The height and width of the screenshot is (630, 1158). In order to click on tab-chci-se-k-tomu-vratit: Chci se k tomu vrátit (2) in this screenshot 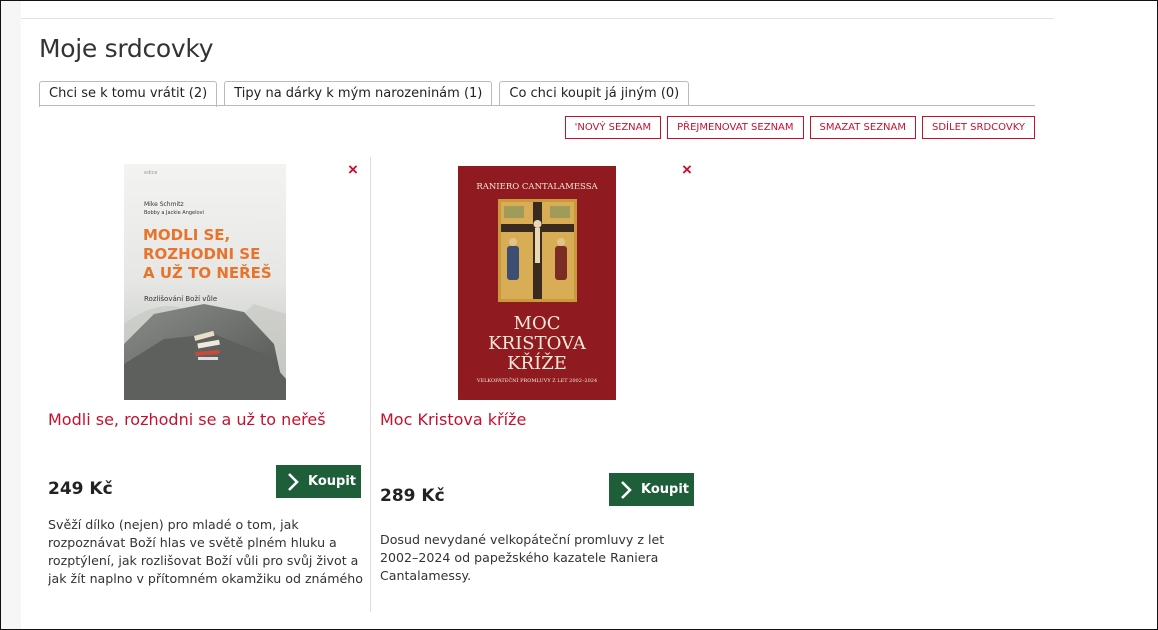, I will do `click(128, 94)`.